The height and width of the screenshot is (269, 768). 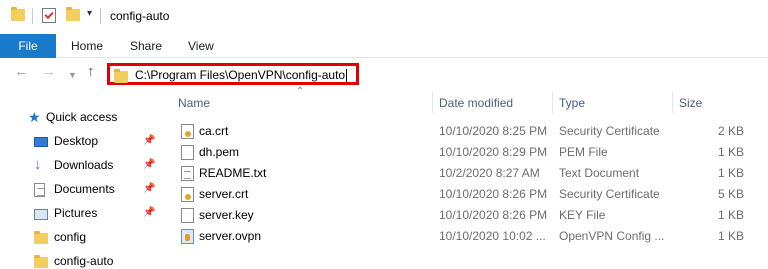 I want to click on sidebar-item-quick-access: ★ Quick access, so click(x=80, y=118).